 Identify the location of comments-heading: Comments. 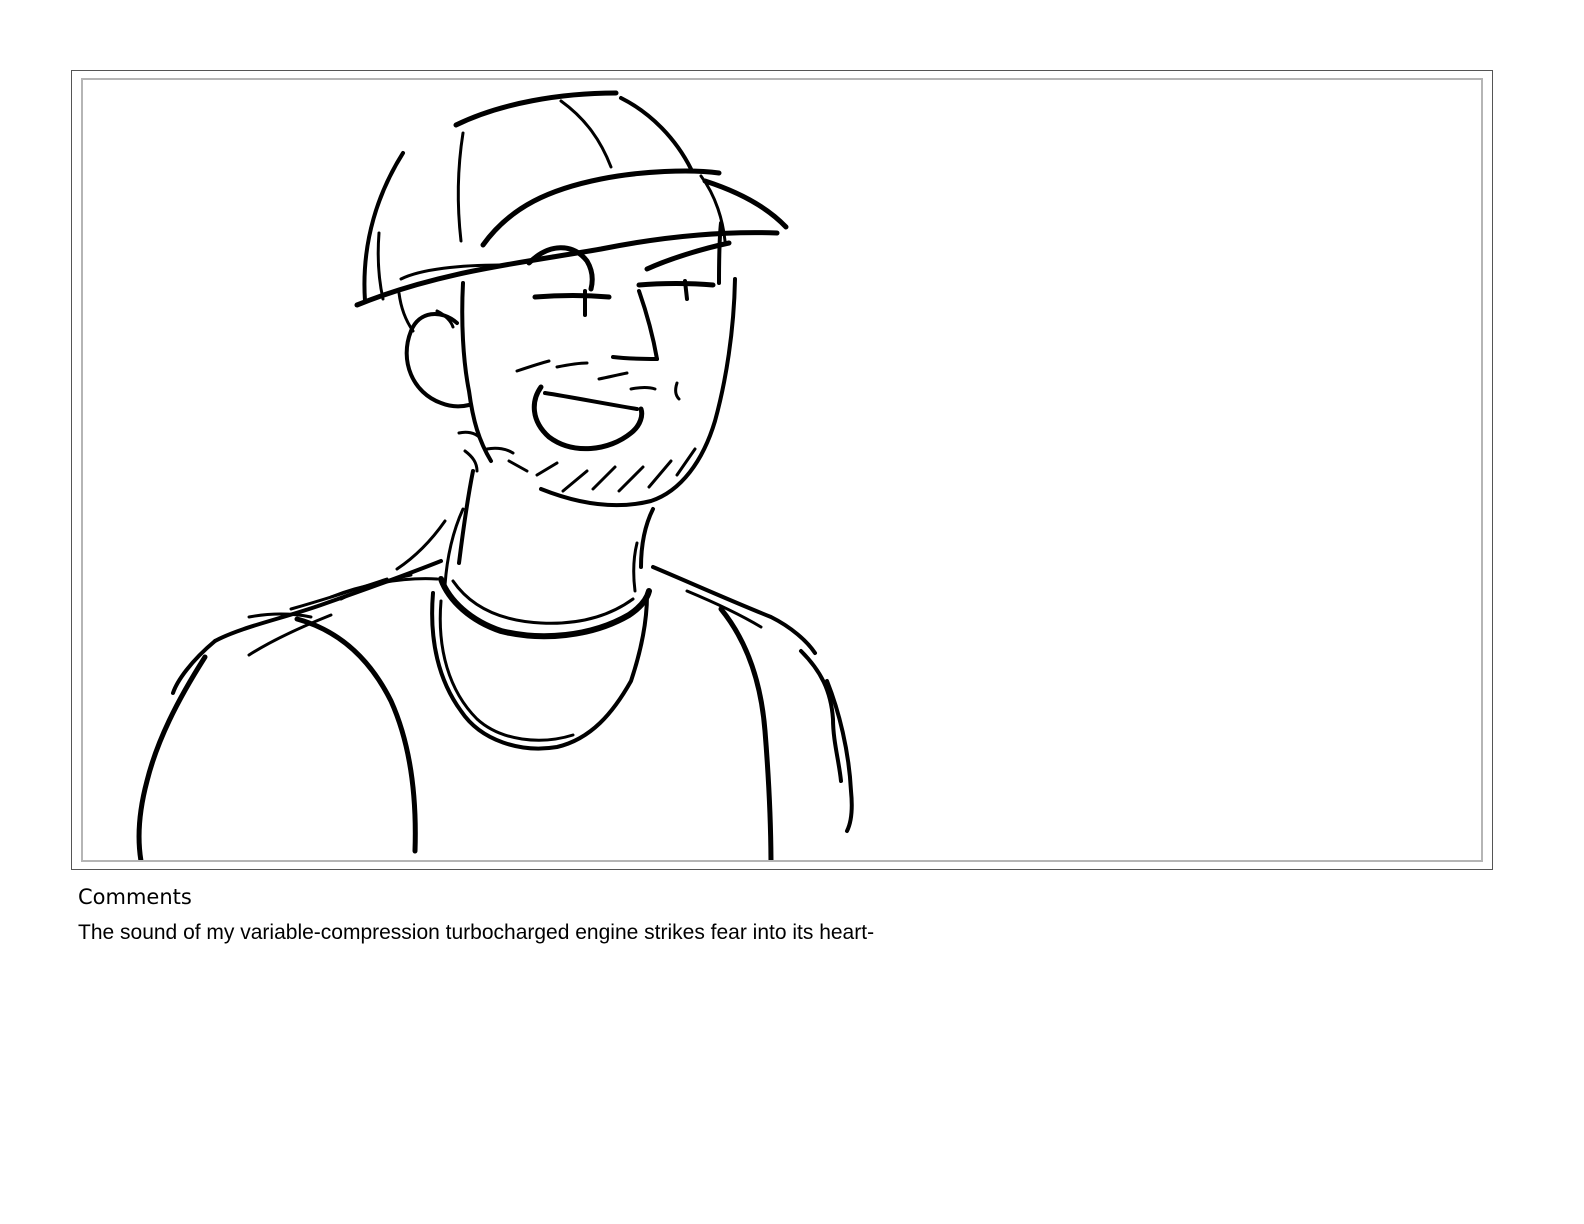
(135, 897).